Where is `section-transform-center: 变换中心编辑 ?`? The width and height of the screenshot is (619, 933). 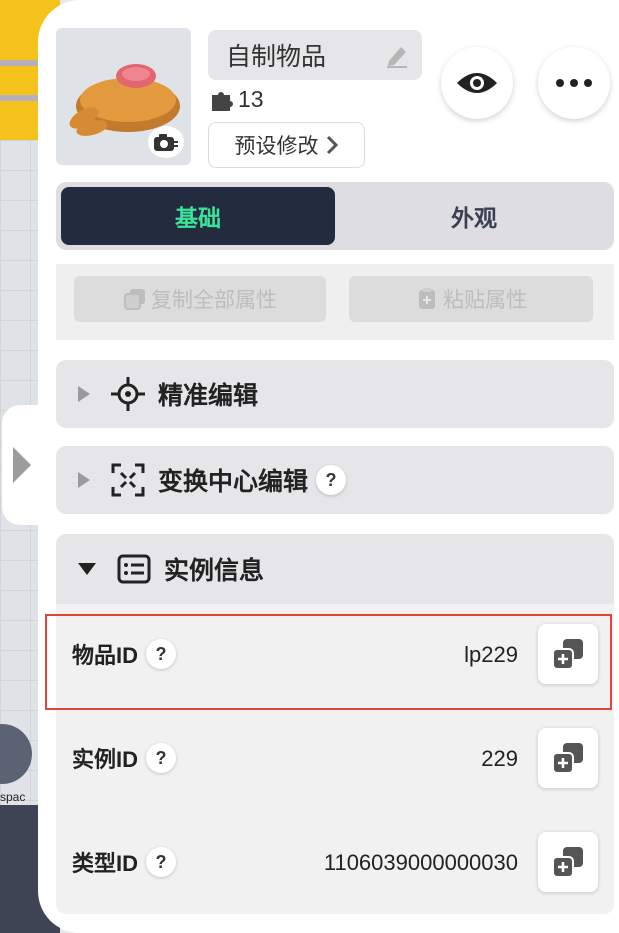
section-transform-center: 变换中心编辑 ? is located at coordinates (335, 480).